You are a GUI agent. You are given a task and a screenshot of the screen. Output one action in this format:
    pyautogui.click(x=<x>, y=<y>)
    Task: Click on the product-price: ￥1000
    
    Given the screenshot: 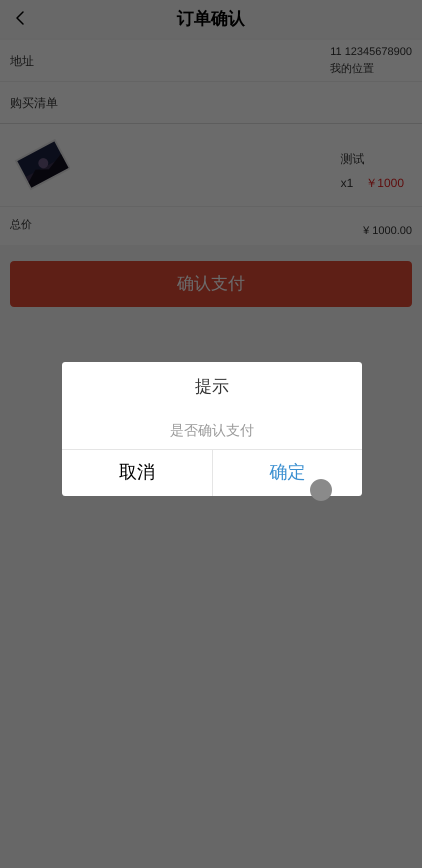 What is the action you would take?
    pyautogui.click(x=384, y=183)
    